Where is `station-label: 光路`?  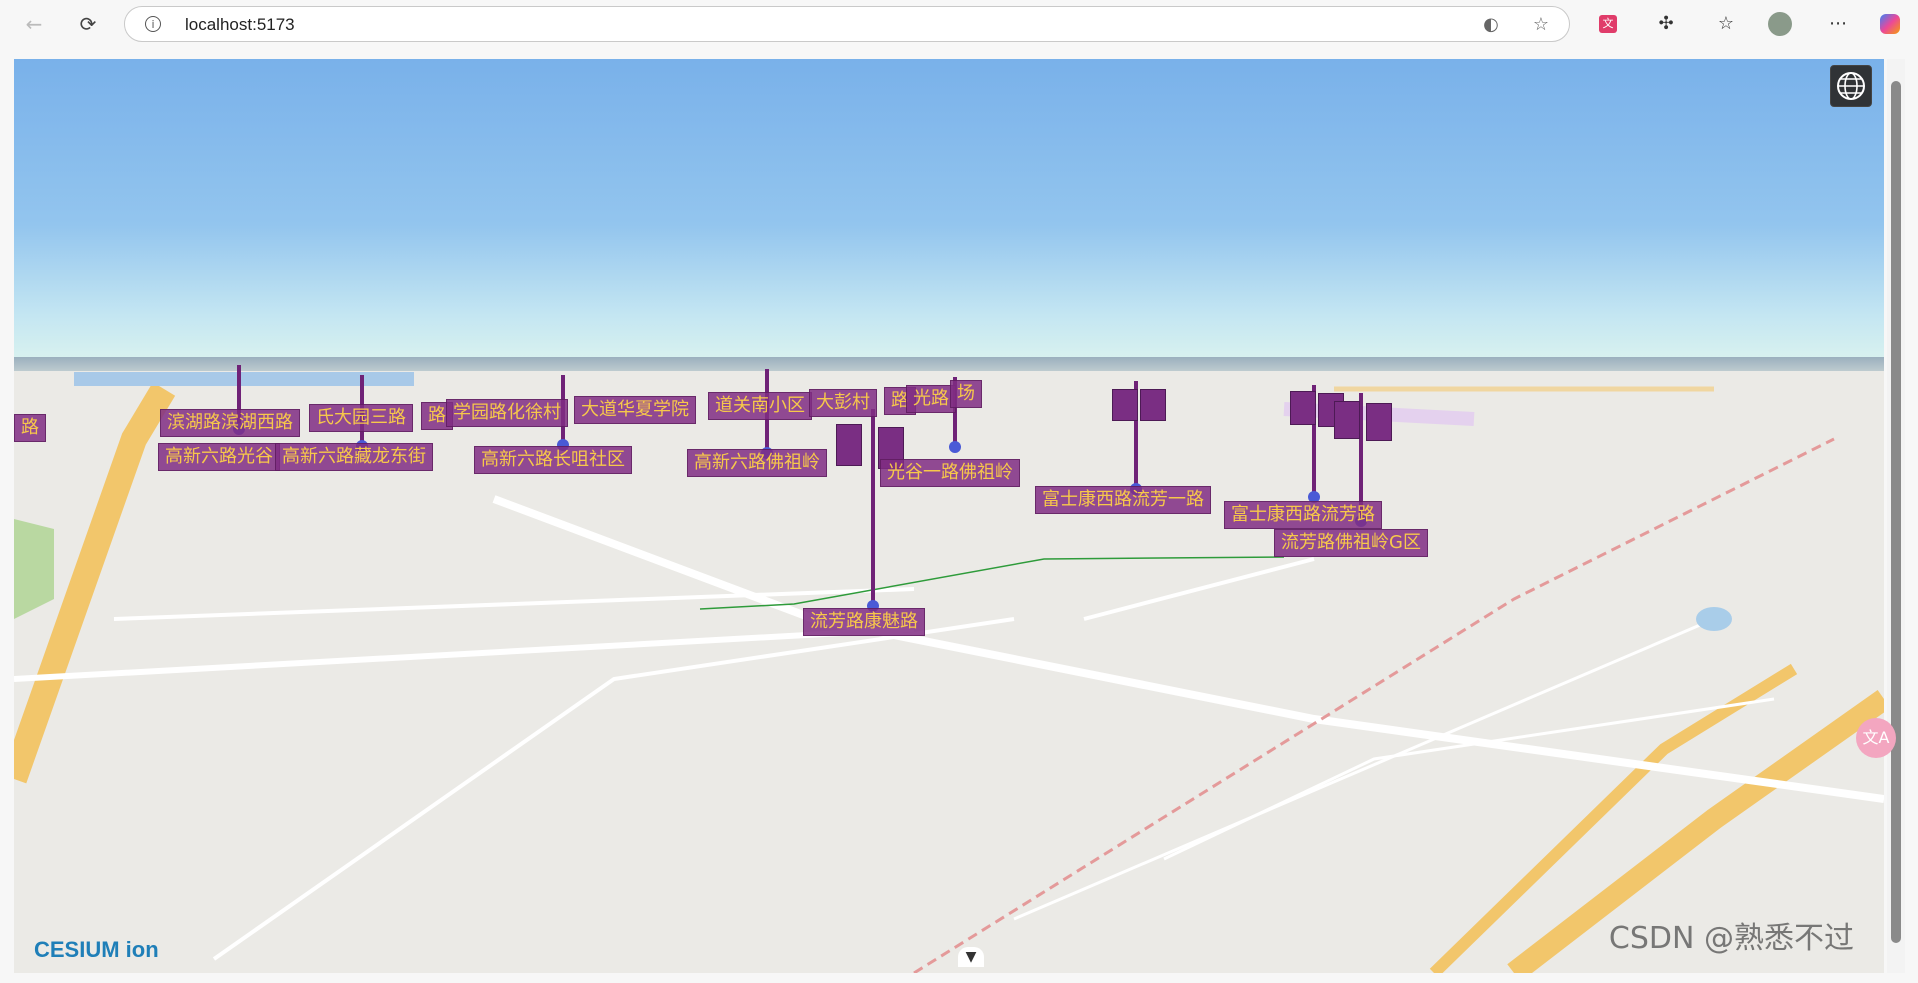 station-label: 光路 is located at coordinates (931, 399).